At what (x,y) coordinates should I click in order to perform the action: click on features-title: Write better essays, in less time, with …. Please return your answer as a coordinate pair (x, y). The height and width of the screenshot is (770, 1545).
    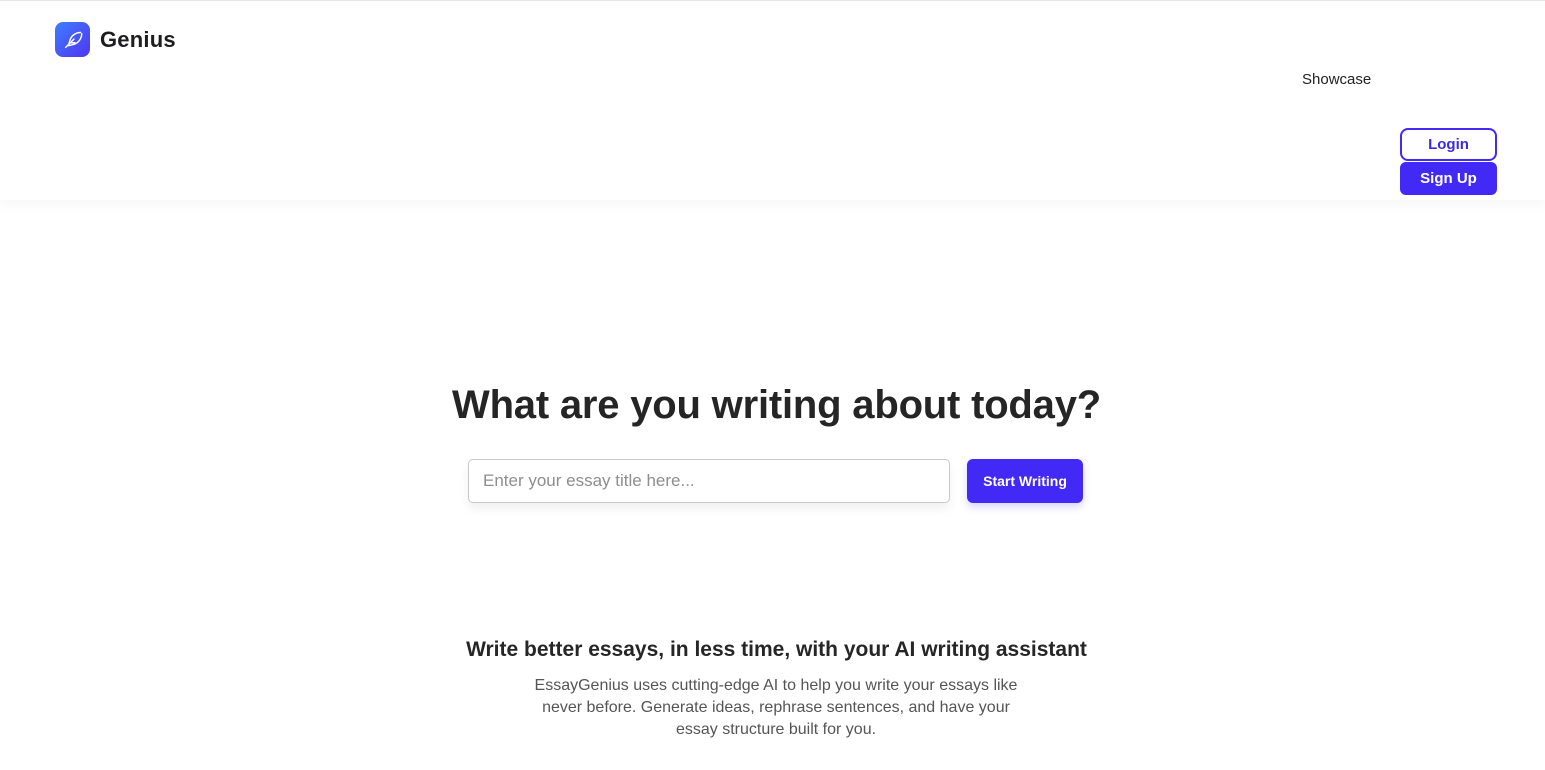
    Looking at the image, I should click on (776, 649).